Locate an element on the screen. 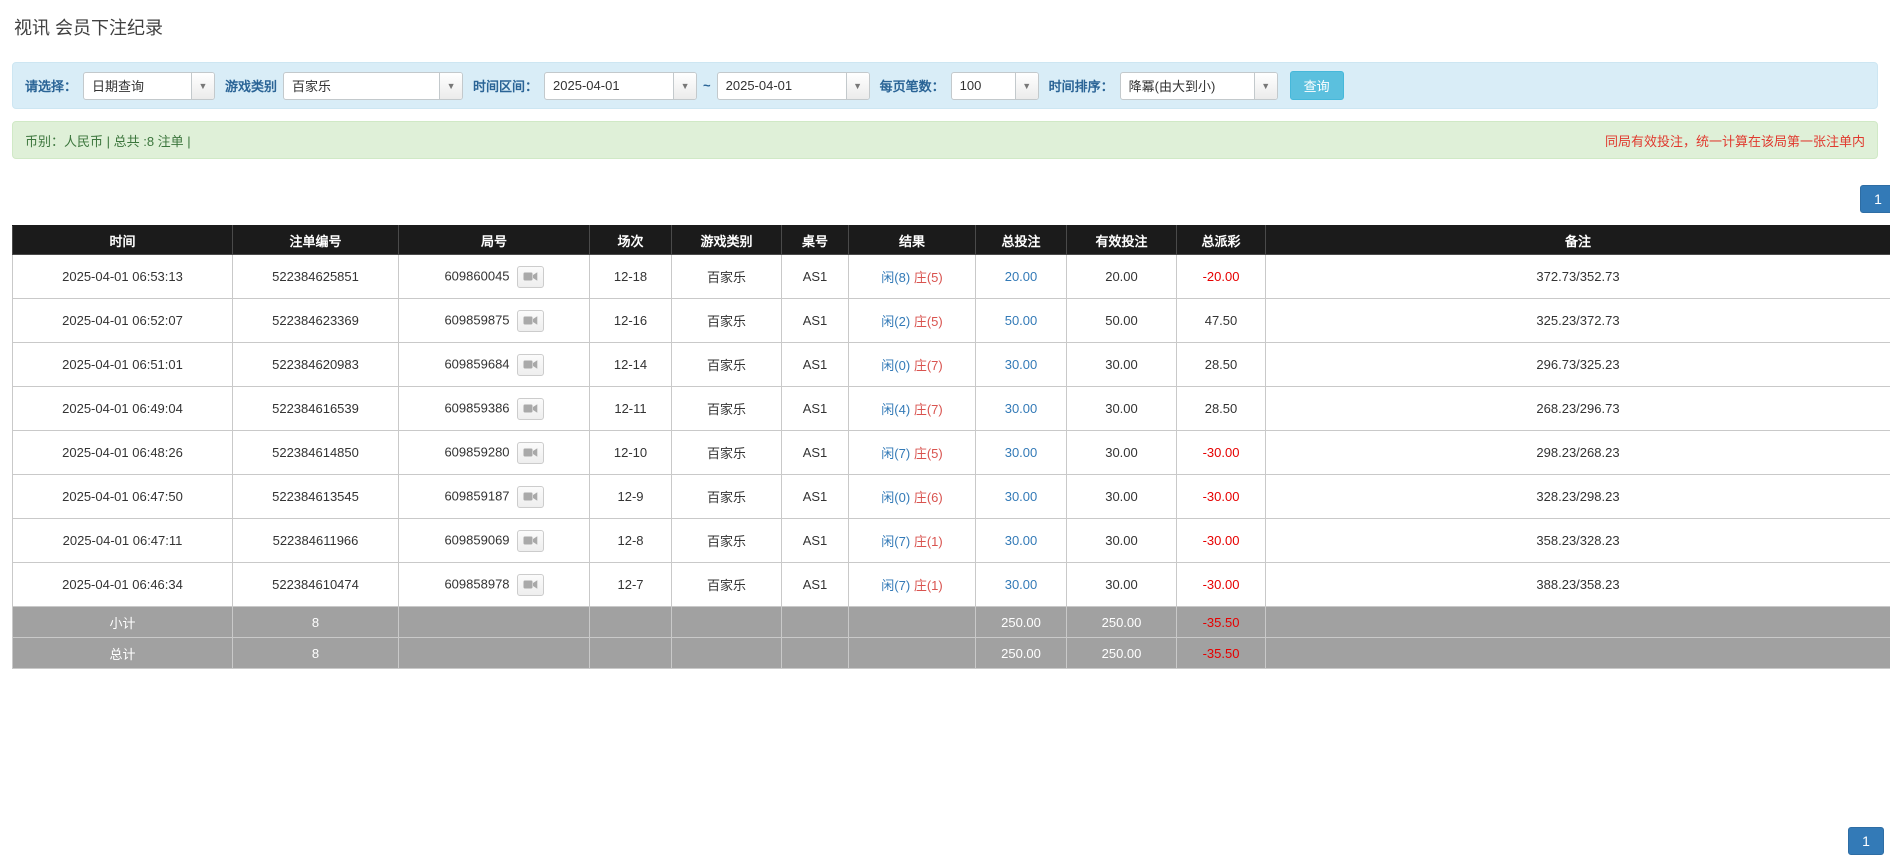 The image size is (1890, 855). cell-time: 2025-04-01 06:51:01 is located at coordinates (123, 365).